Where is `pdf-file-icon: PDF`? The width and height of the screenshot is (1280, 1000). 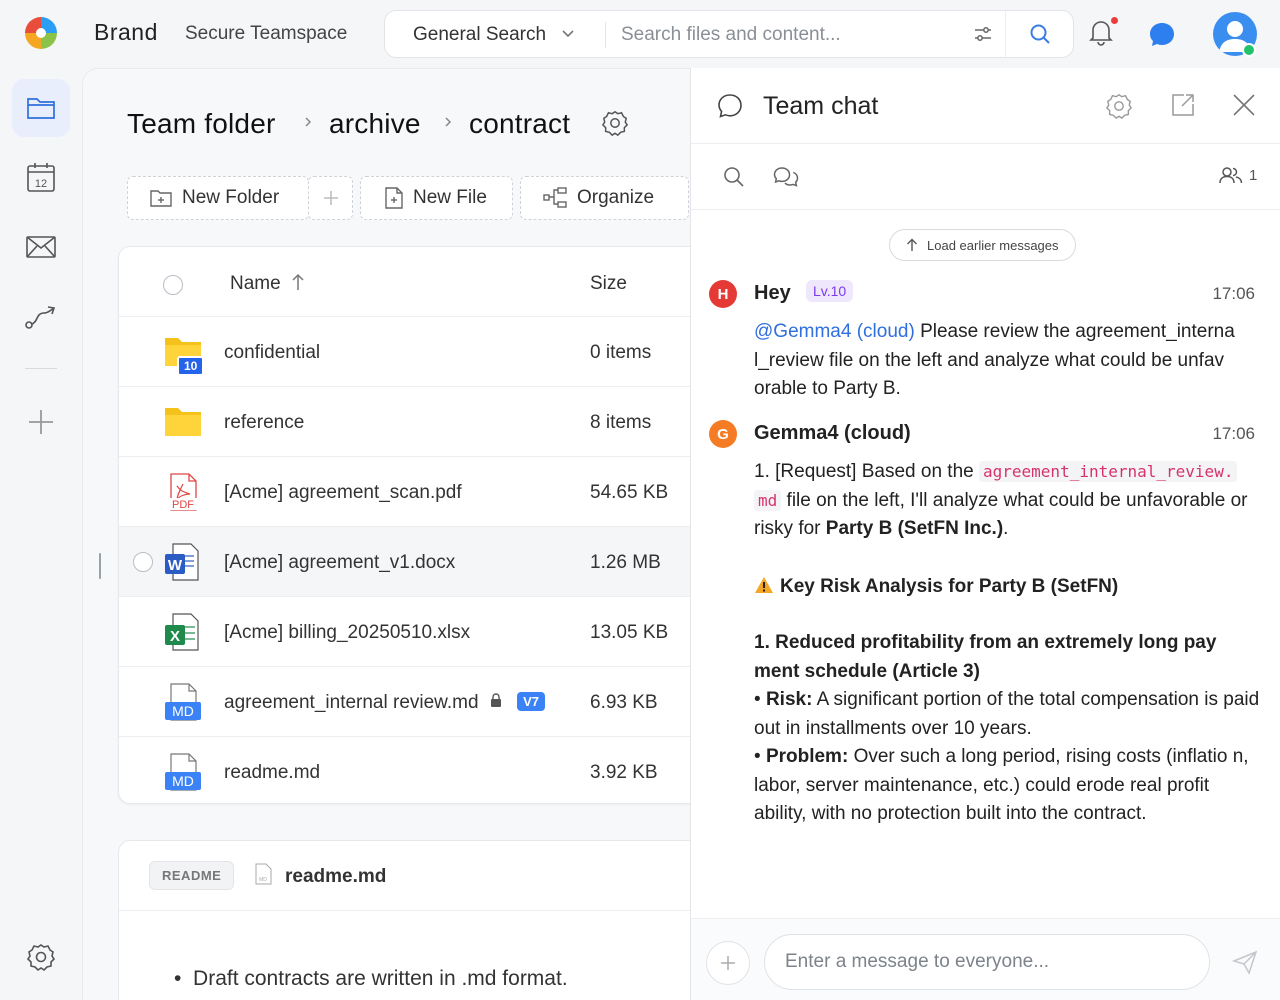 pdf-file-icon: PDF is located at coordinates (183, 492).